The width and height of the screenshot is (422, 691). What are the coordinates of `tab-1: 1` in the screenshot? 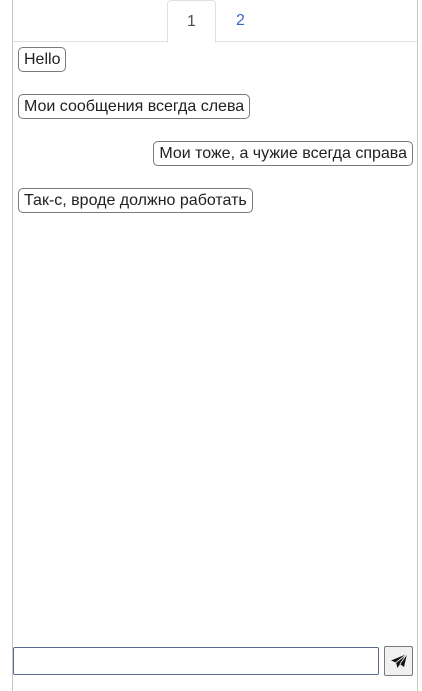 It's located at (191, 21).